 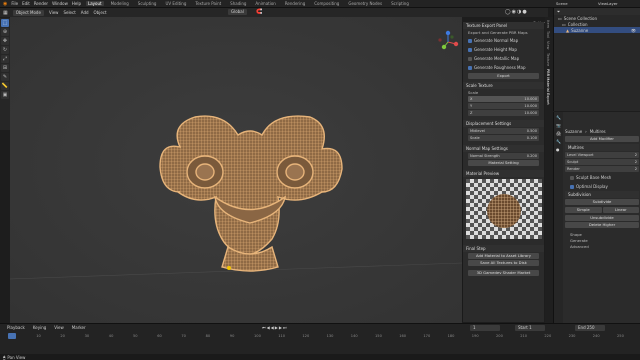 What do you see at coordinates (94, 3) in the screenshot?
I see `tab-layout: Layout` at bounding box center [94, 3].